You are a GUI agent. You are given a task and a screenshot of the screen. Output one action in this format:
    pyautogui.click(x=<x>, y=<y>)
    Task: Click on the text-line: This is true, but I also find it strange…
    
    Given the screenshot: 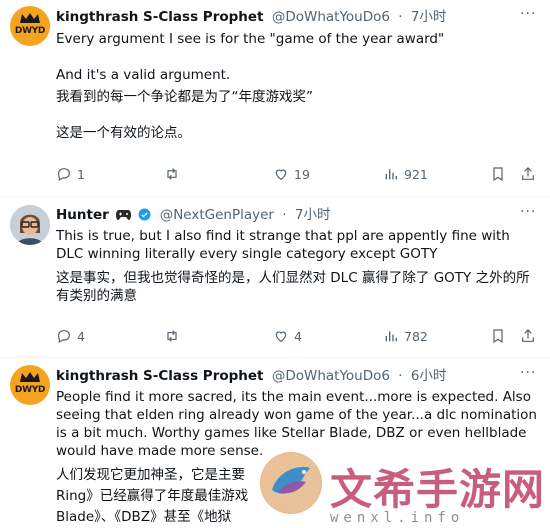 What is the action you would take?
    pyautogui.click(x=283, y=245)
    